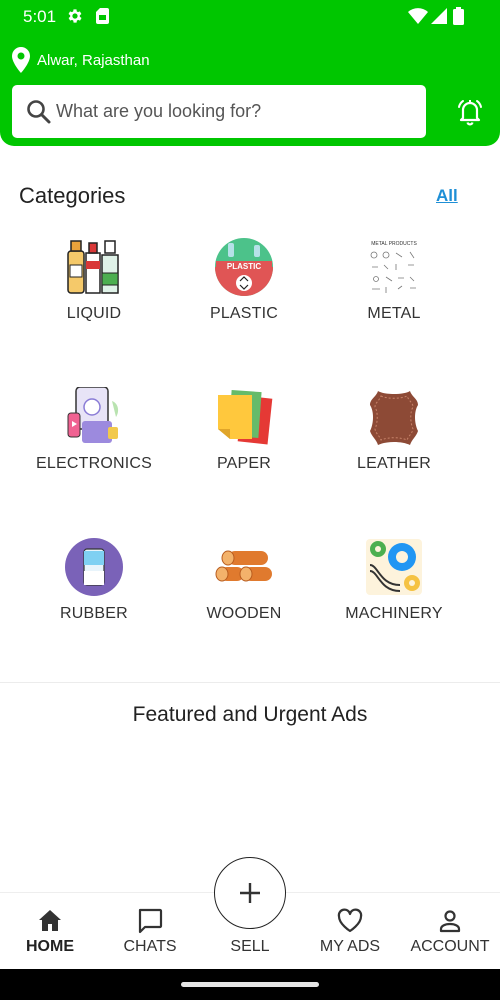  What do you see at coordinates (244, 313) in the screenshot?
I see `category-label: PLASTIC` at bounding box center [244, 313].